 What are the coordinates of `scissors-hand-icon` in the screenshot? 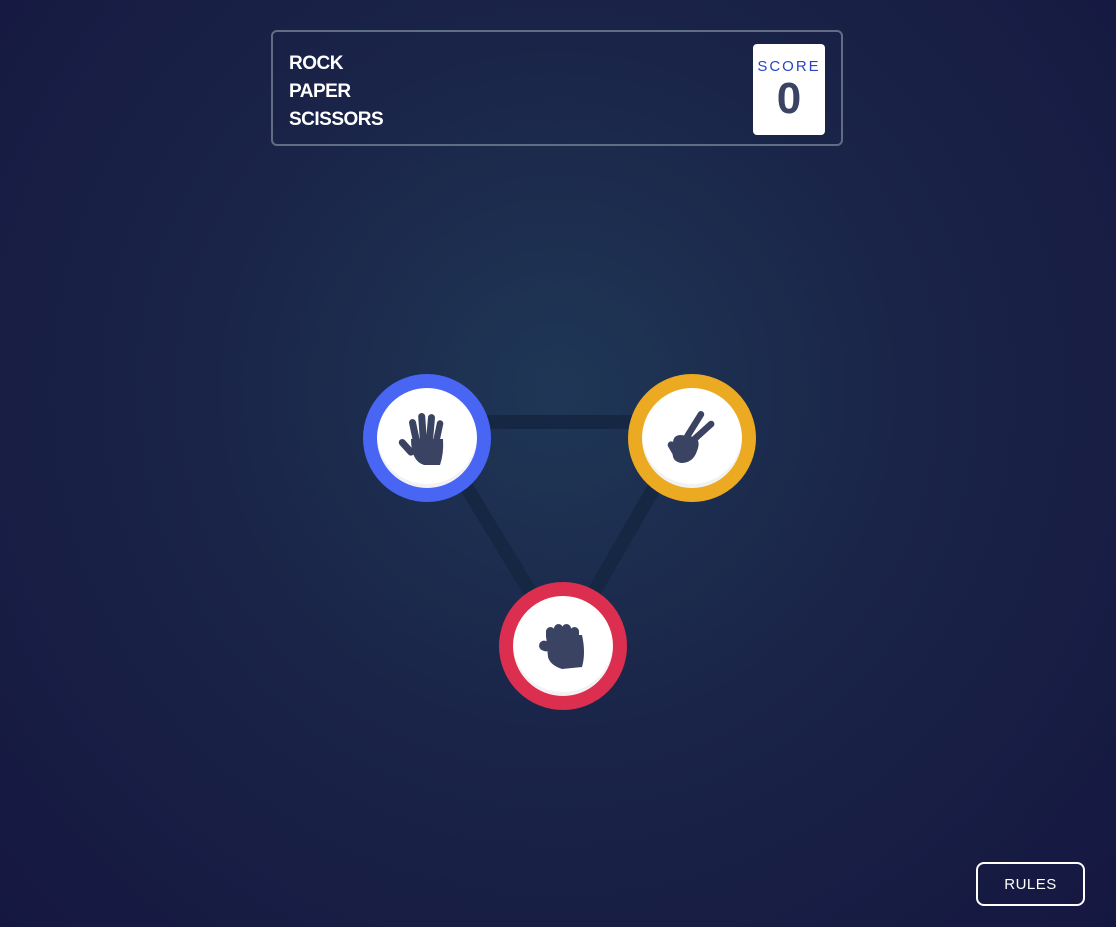 It's located at (691, 437).